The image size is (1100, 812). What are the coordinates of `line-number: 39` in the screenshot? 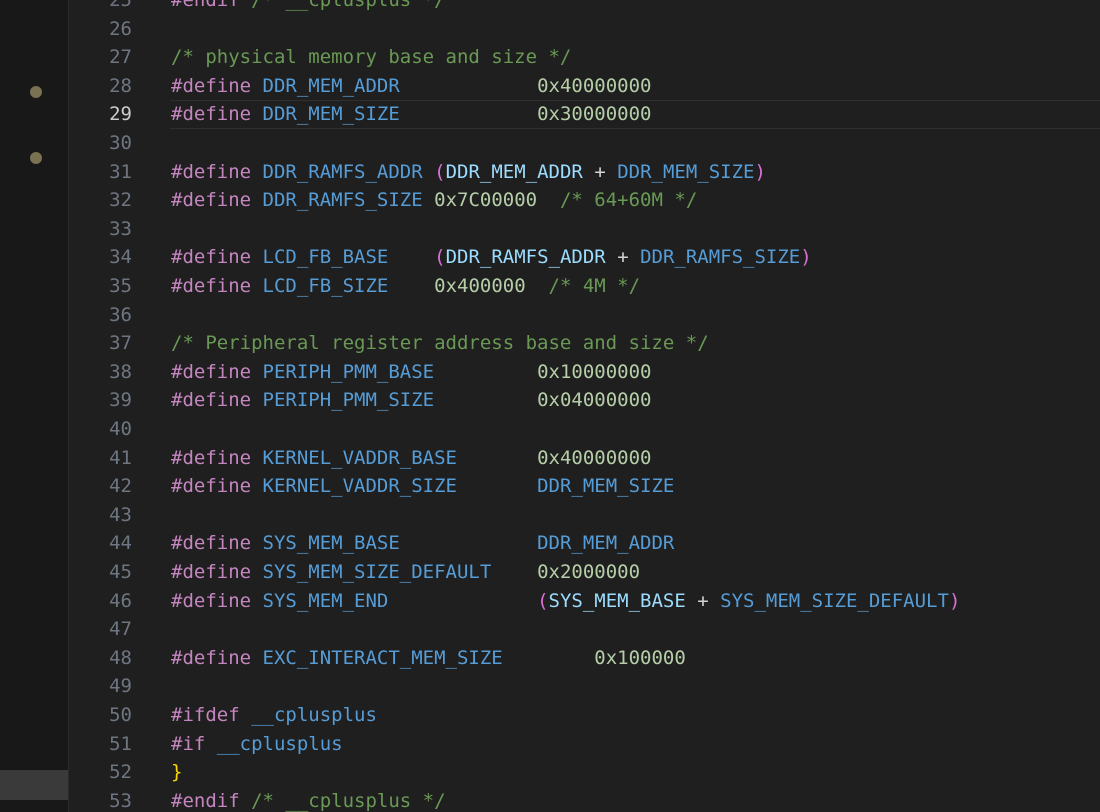 It's located at (120, 400).